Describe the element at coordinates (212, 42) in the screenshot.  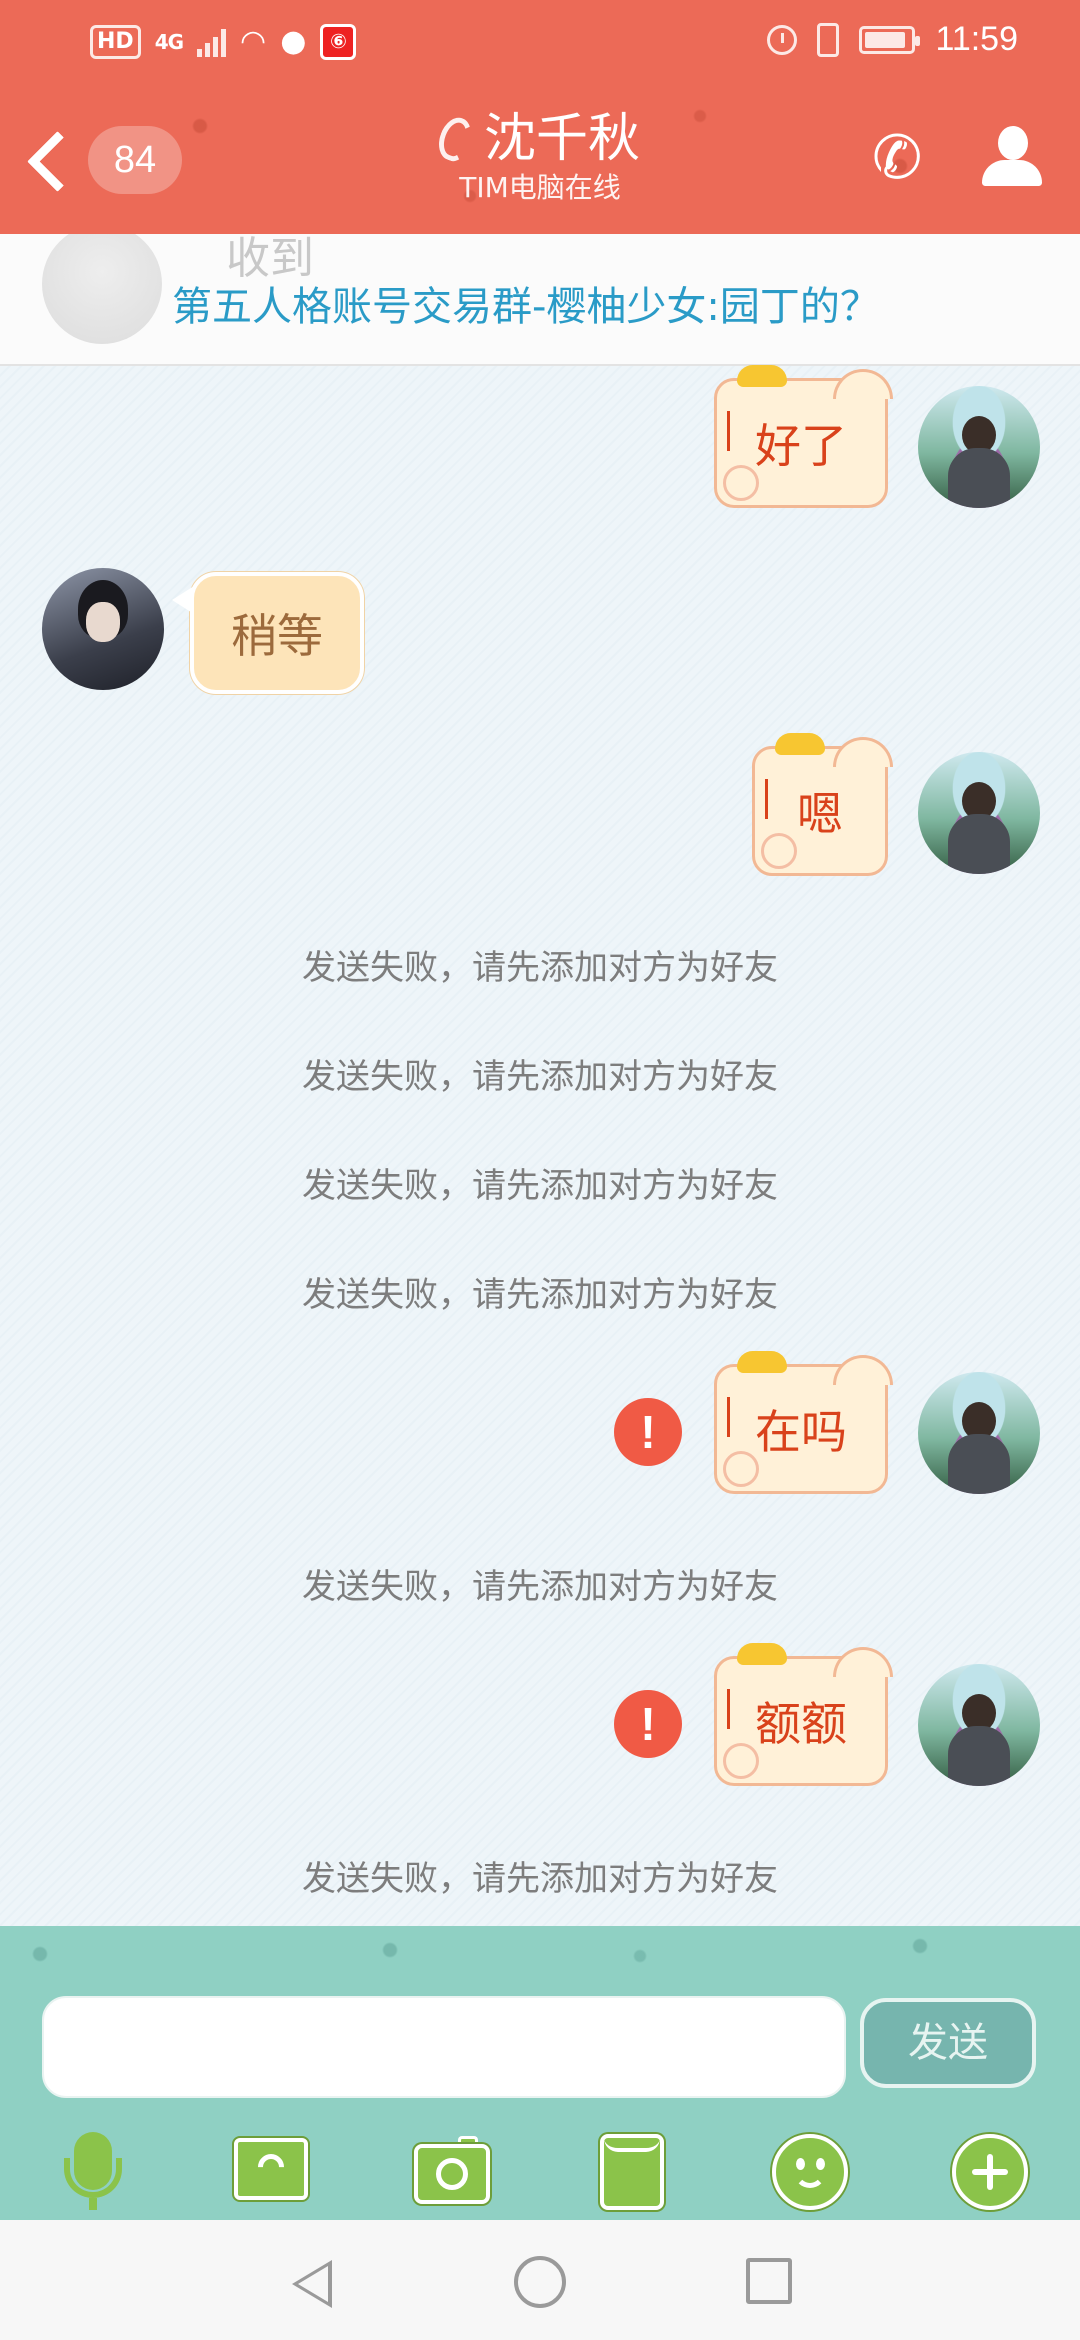
I see `signal-icon` at that location.